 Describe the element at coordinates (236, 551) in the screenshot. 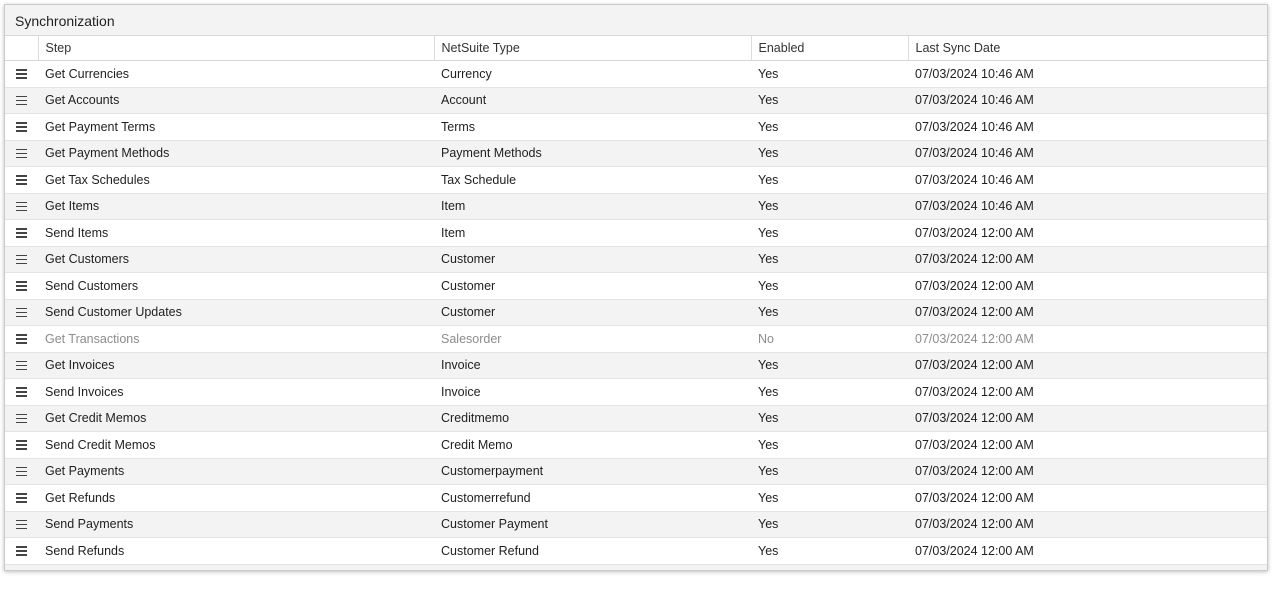

I see `cell-step: Send Refunds` at that location.